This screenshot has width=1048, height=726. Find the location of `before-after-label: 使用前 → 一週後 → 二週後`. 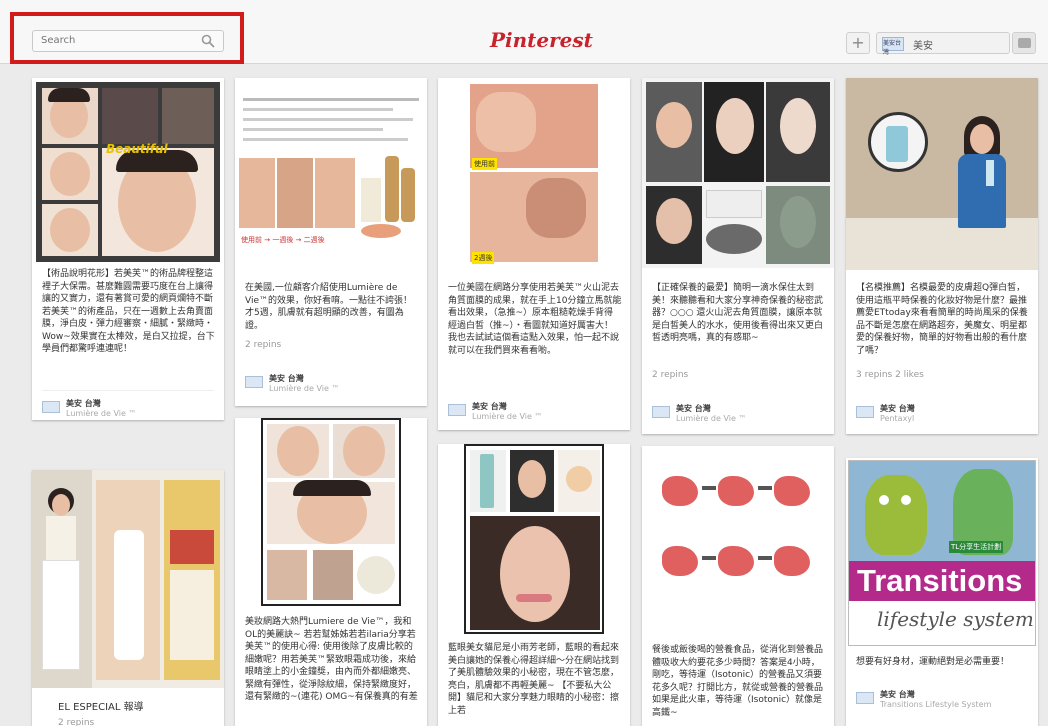

before-after-label: 使用前 → 一週後 → 二週後 is located at coordinates (283, 240).